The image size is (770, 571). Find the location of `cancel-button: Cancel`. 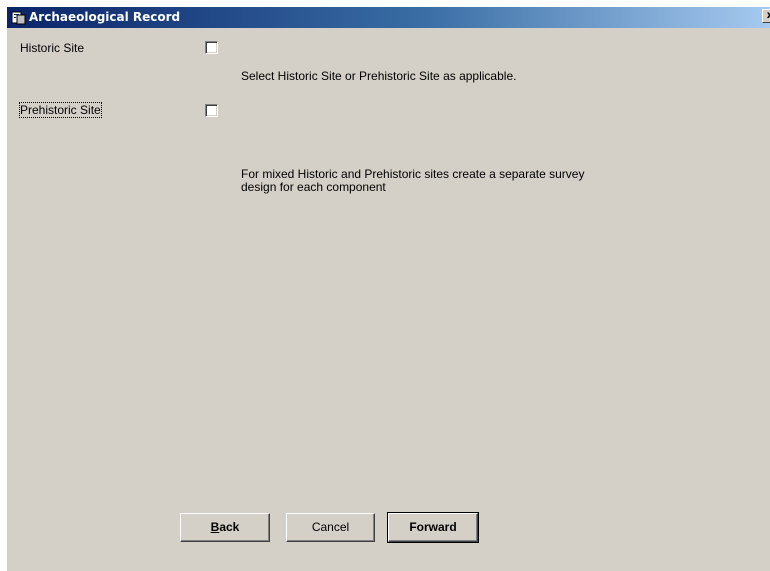

cancel-button: Cancel is located at coordinates (330, 527).